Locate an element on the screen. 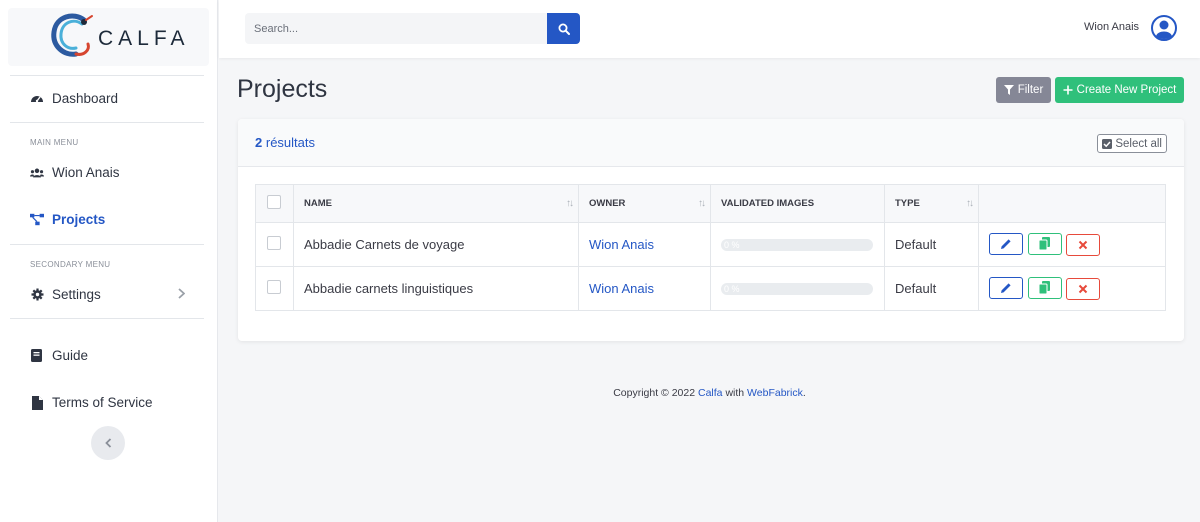 This screenshot has width=1200, height=522. main-menu-heading: MAIN MENU is located at coordinates (54, 142).